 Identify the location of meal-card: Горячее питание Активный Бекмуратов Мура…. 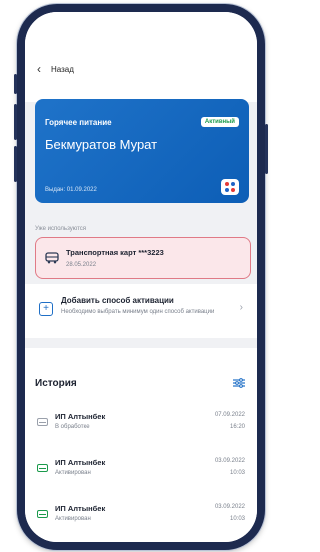
(142, 151).